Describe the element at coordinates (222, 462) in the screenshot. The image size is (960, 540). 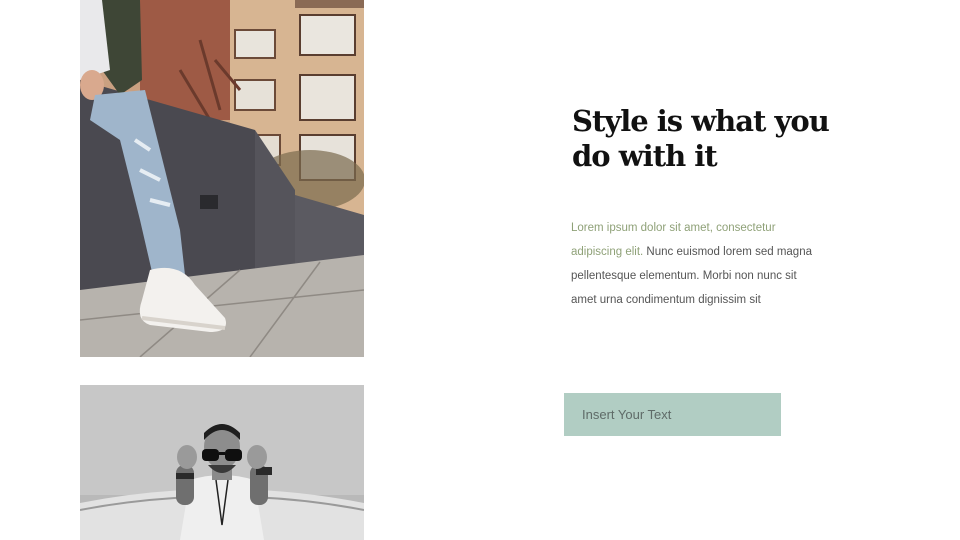
I see `photo-man-sunglasses` at that location.